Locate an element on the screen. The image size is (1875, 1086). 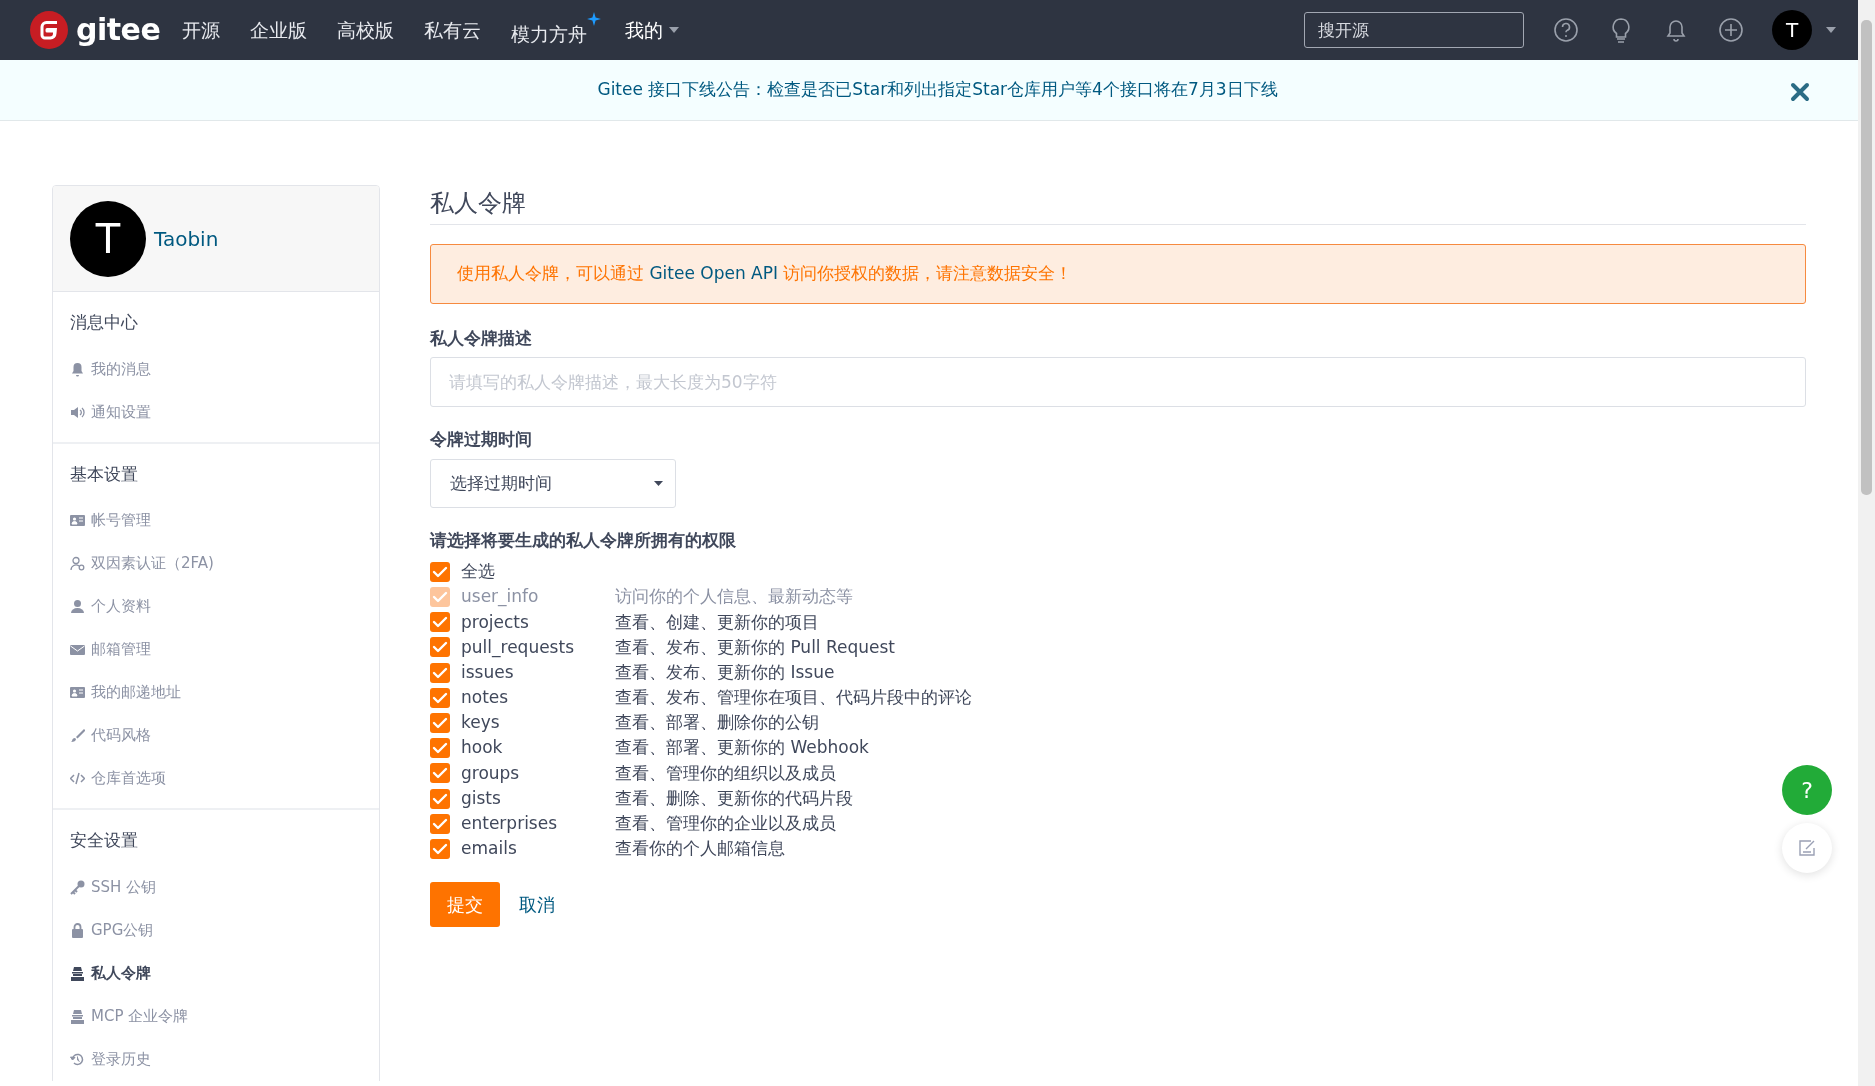
scope-name: issues is located at coordinates (488, 672).